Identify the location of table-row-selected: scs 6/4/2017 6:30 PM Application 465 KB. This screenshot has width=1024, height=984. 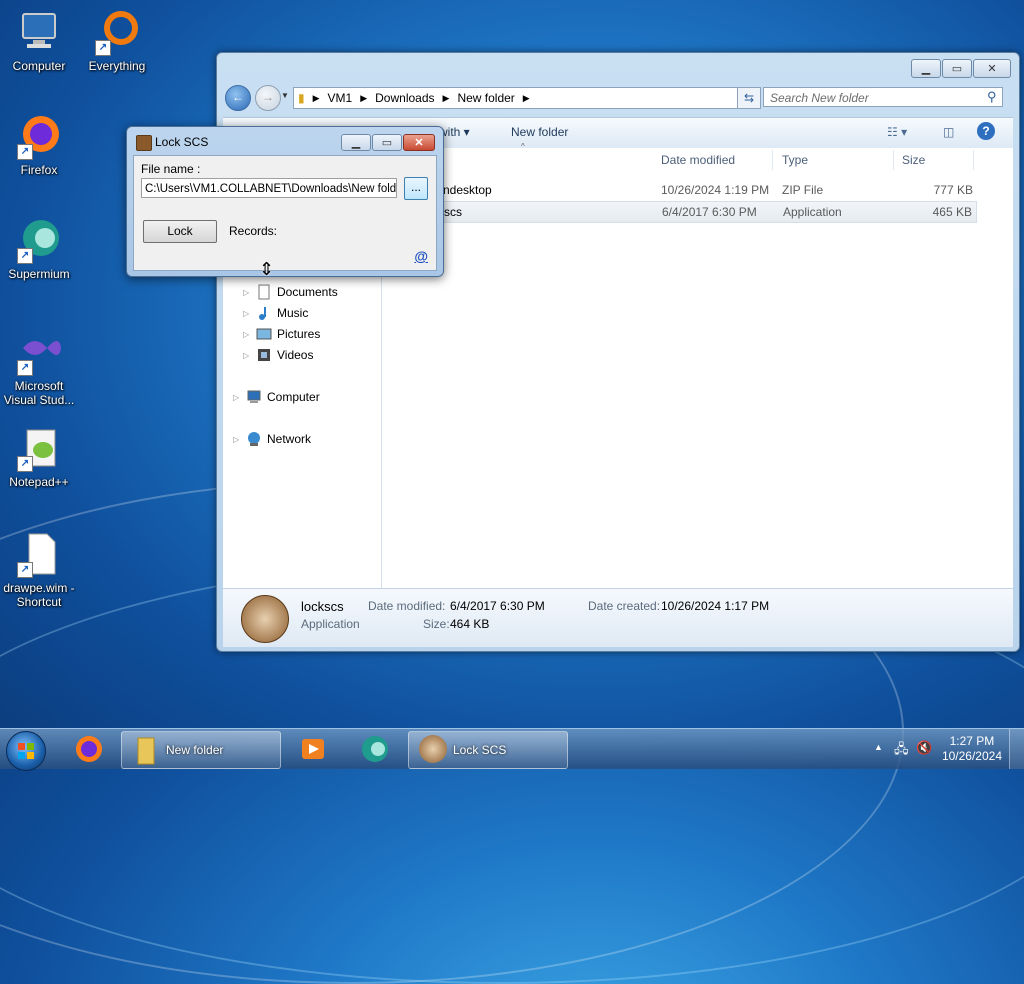
(681, 212).